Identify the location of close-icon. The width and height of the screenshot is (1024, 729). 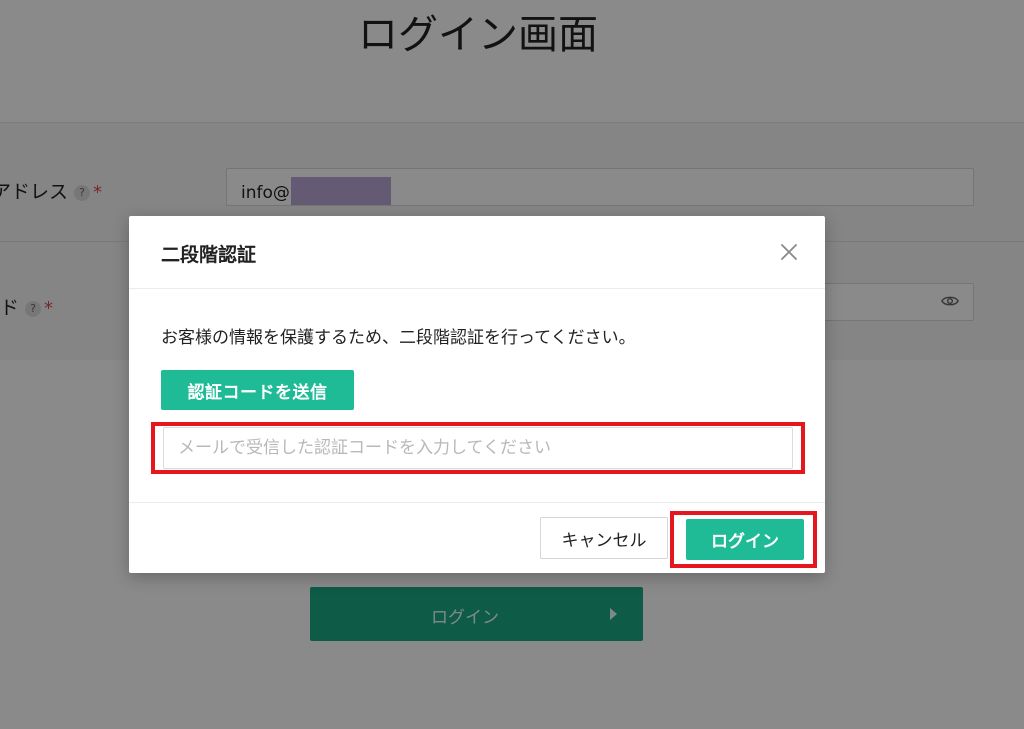
(789, 252).